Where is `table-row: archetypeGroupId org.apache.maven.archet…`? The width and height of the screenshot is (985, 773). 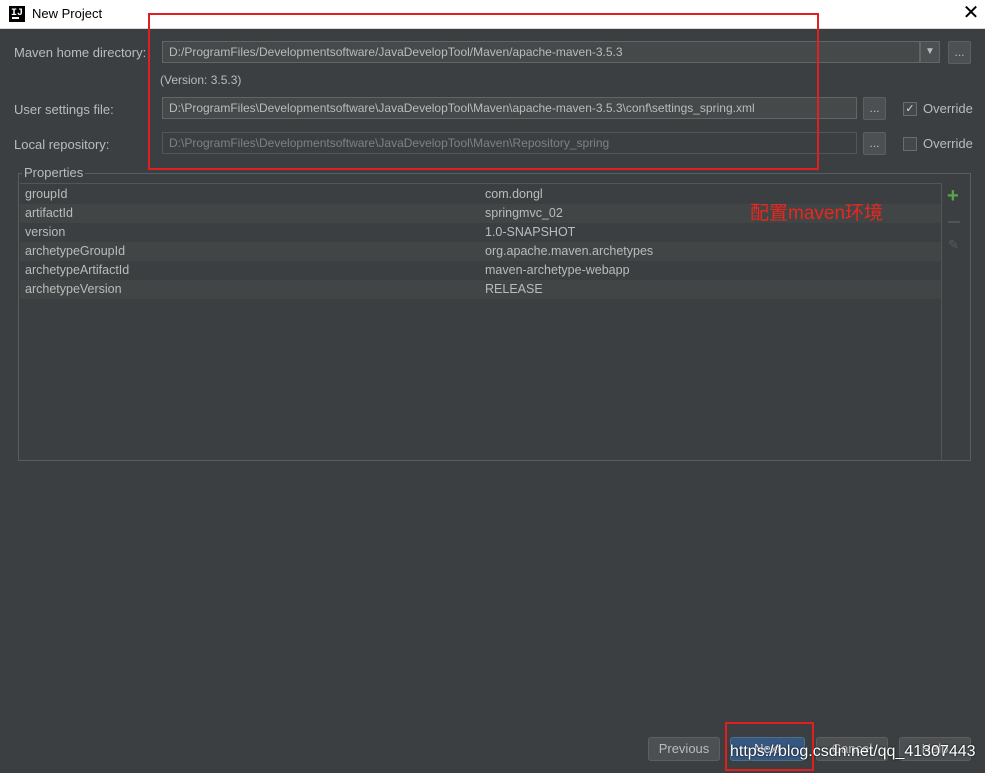
table-row: archetypeGroupId org.apache.maven.archet… is located at coordinates (480, 251).